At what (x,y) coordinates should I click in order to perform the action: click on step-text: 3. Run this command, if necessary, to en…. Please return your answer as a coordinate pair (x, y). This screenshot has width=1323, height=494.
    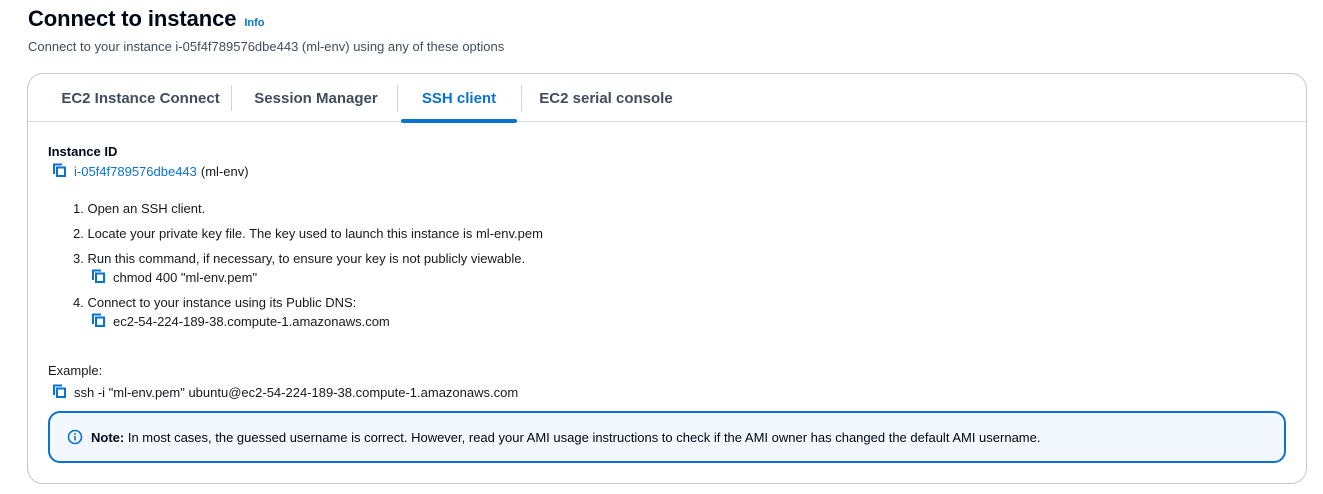
    Looking at the image, I should click on (299, 258).